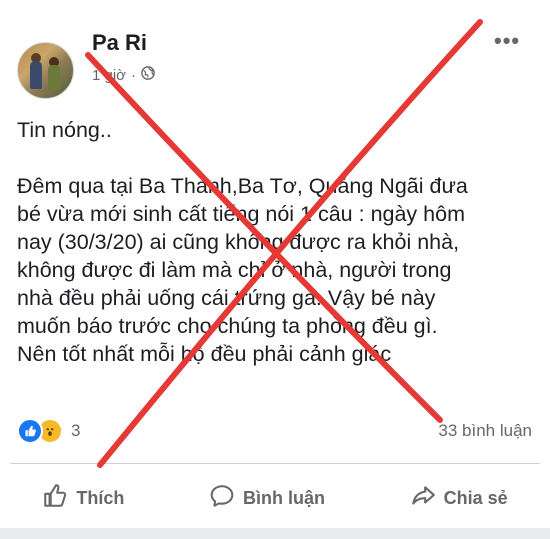 This screenshot has width=550, height=539. What do you see at coordinates (45, 70) in the screenshot?
I see `author-avatar` at bounding box center [45, 70].